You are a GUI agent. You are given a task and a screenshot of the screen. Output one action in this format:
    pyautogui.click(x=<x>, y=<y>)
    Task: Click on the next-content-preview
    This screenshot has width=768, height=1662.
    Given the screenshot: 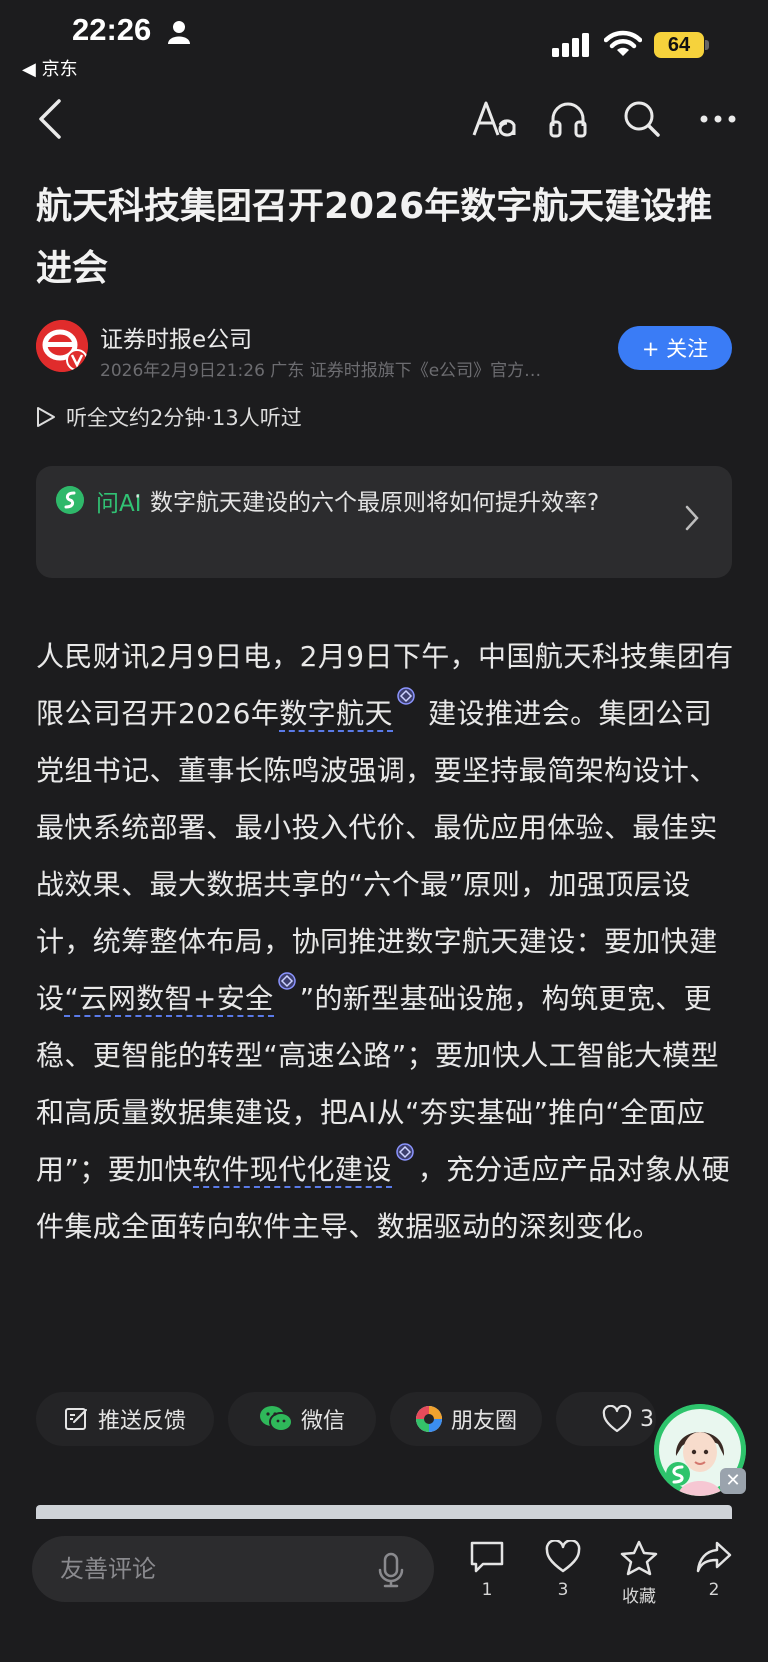 What is the action you would take?
    pyautogui.click(x=384, y=1512)
    